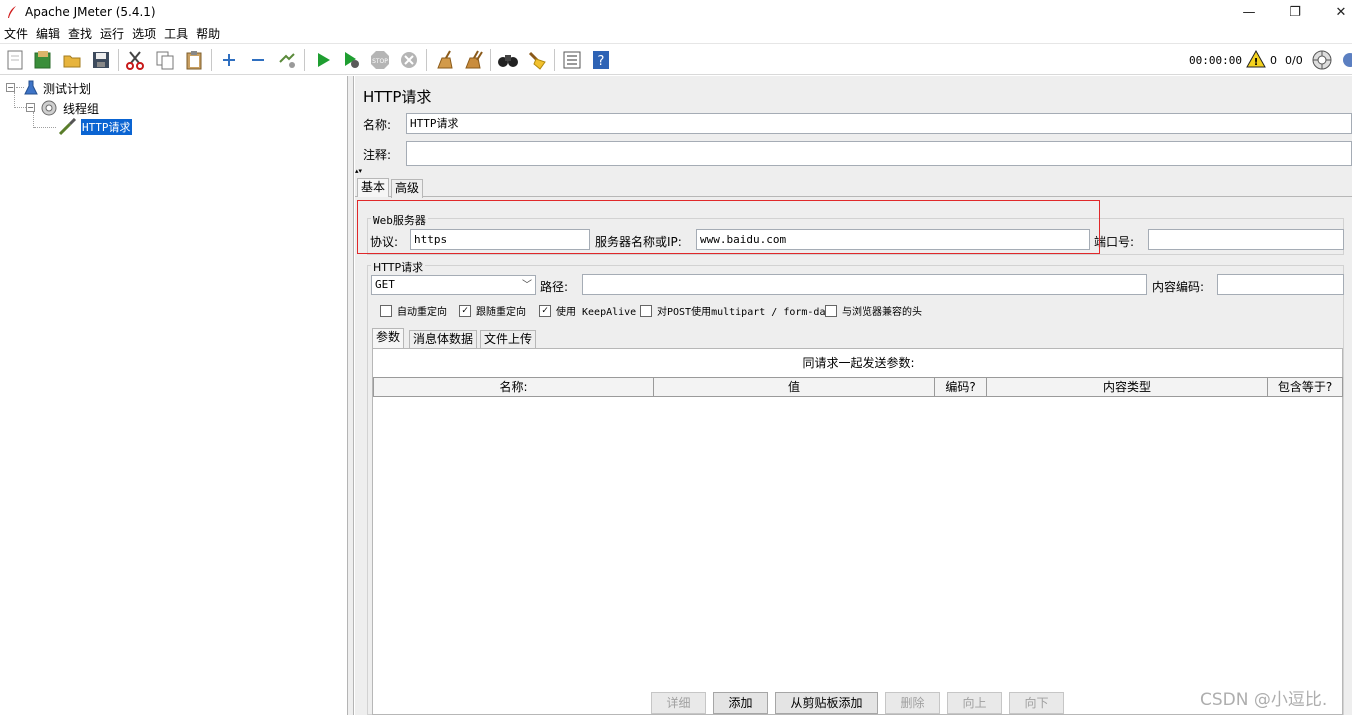 Image resolution: width=1352 pixels, height=715 pixels. What do you see at coordinates (176, 33) in the screenshot?
I see `menu-tools: 工具` at bounding box center [176, 33].